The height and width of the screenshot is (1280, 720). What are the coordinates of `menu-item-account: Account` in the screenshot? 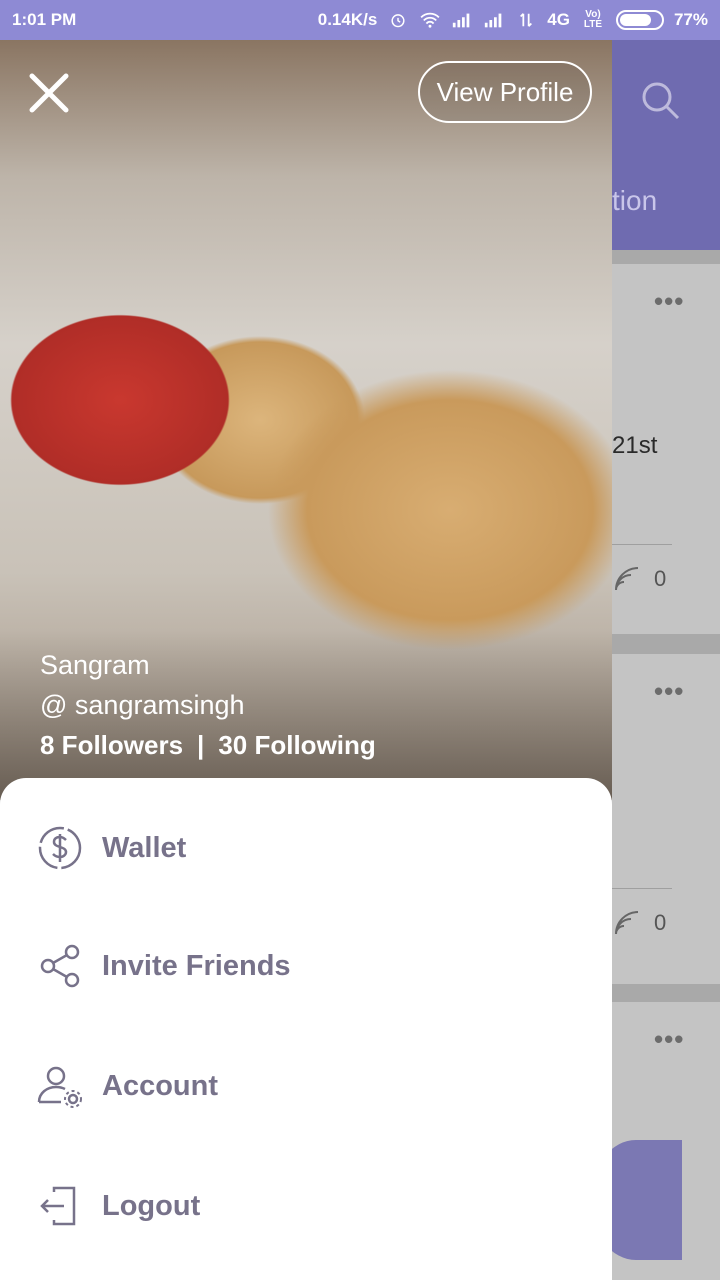 It's located at (127, 1086).